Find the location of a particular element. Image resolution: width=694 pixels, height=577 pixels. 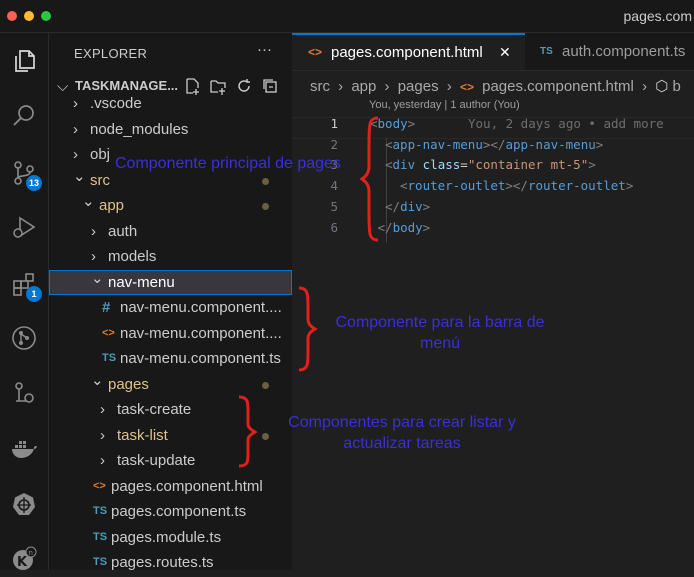

tree-file: <> pages.component.html is located at coordinates (170, 486).